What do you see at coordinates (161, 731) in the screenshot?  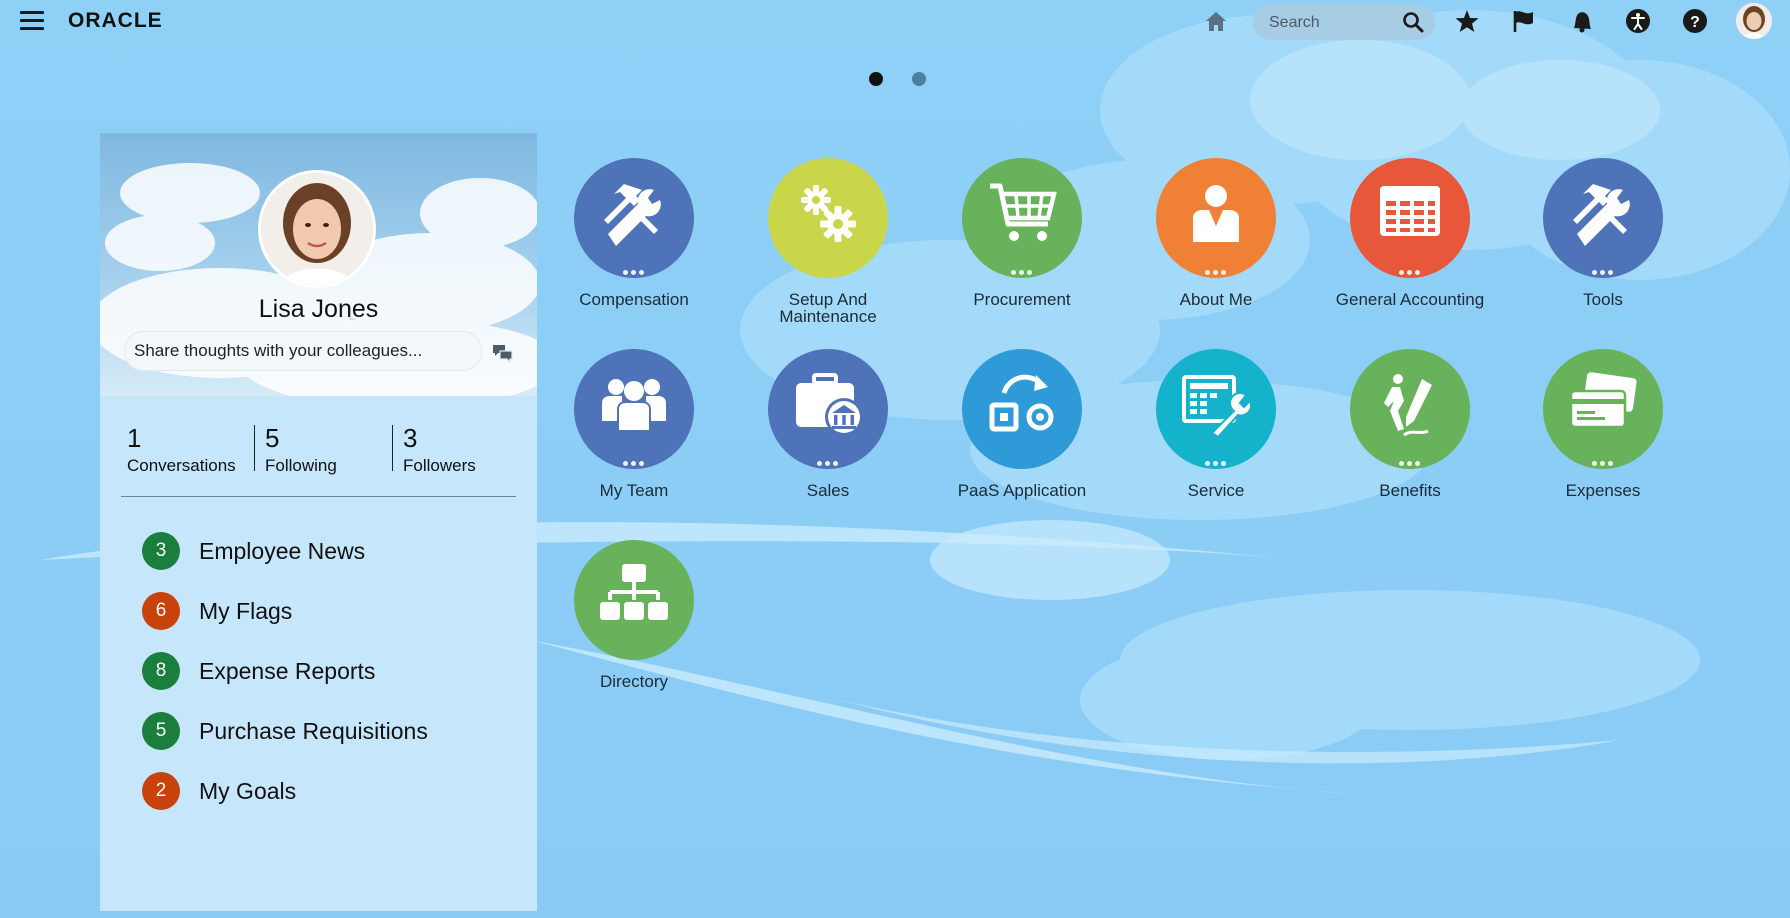 I see `count-badge: 5` at bounding box center [161, 731].